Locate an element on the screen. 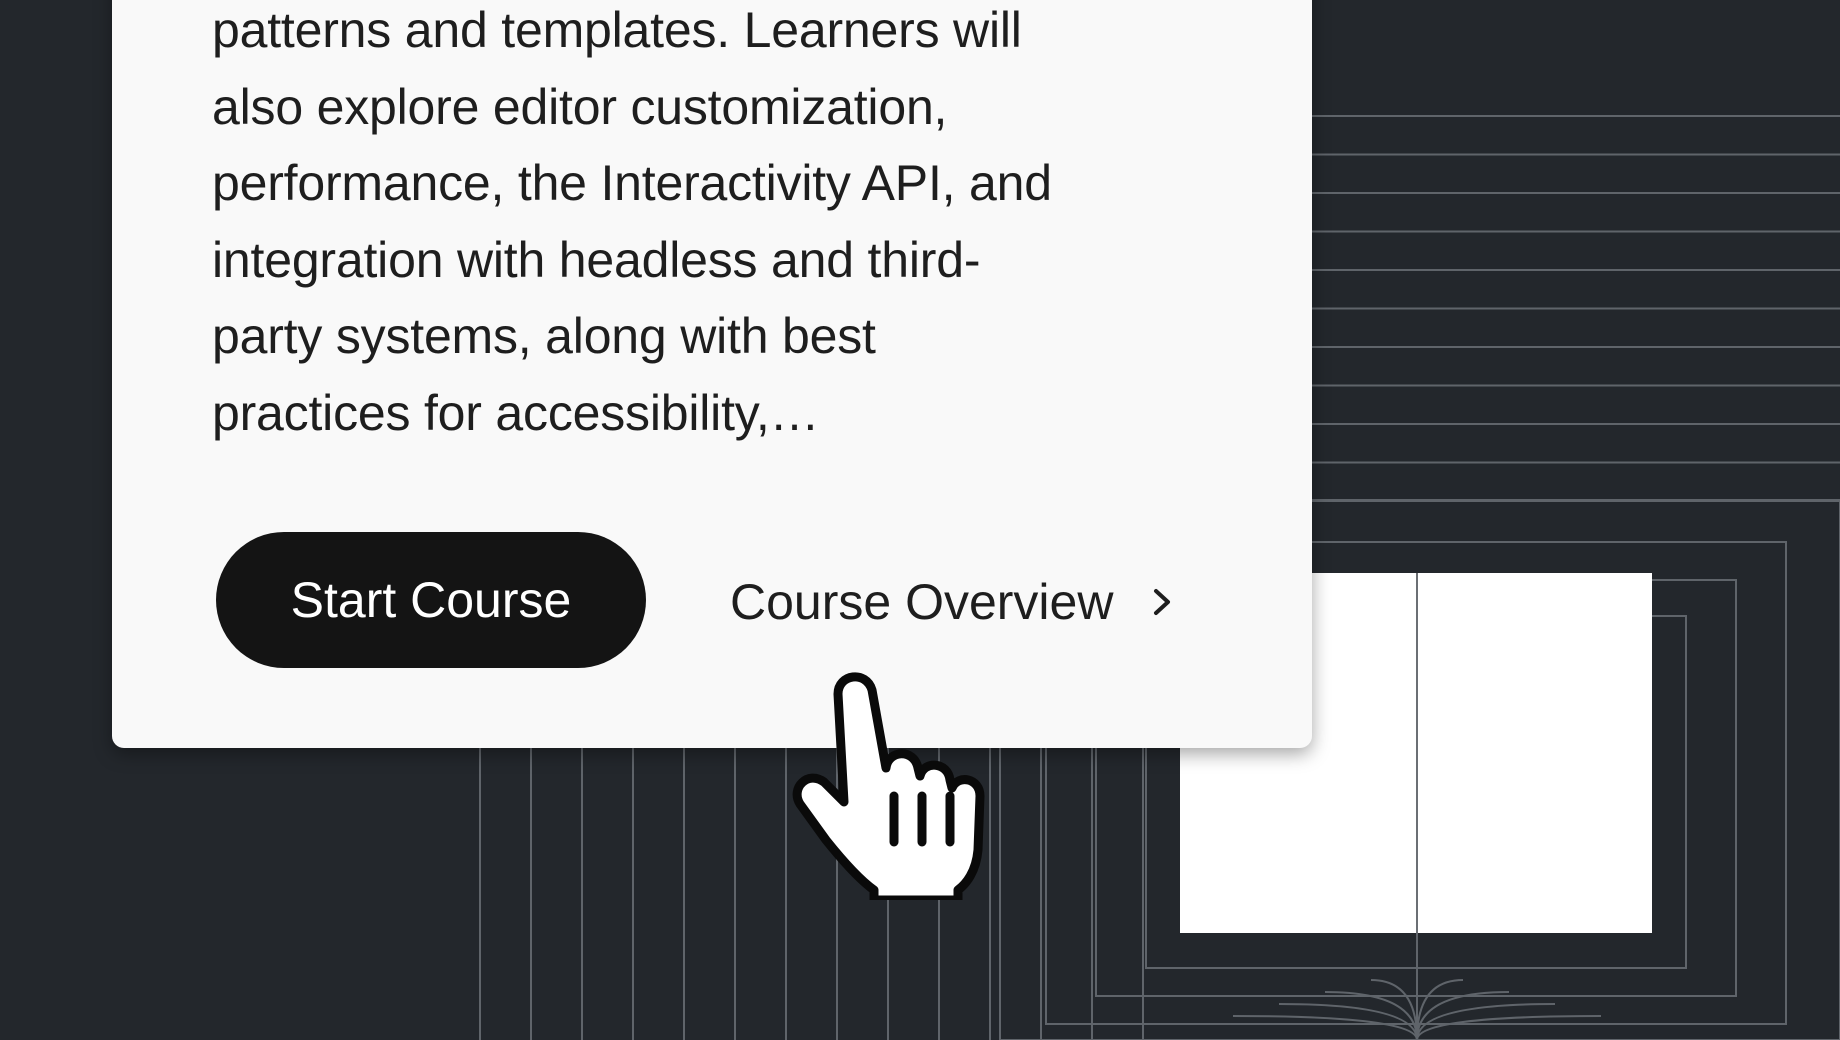 This screenshot has height=1040, width=1840. description-line: performance, the Interactivity API, and is located at coordinates (632, 183).